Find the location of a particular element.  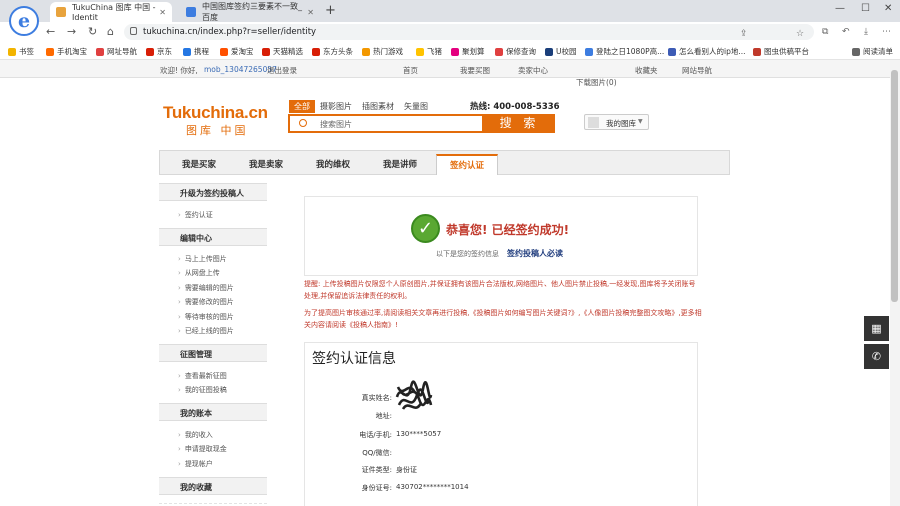

my-gallery-label: 我的图库 is located at coordinates (621, 123).